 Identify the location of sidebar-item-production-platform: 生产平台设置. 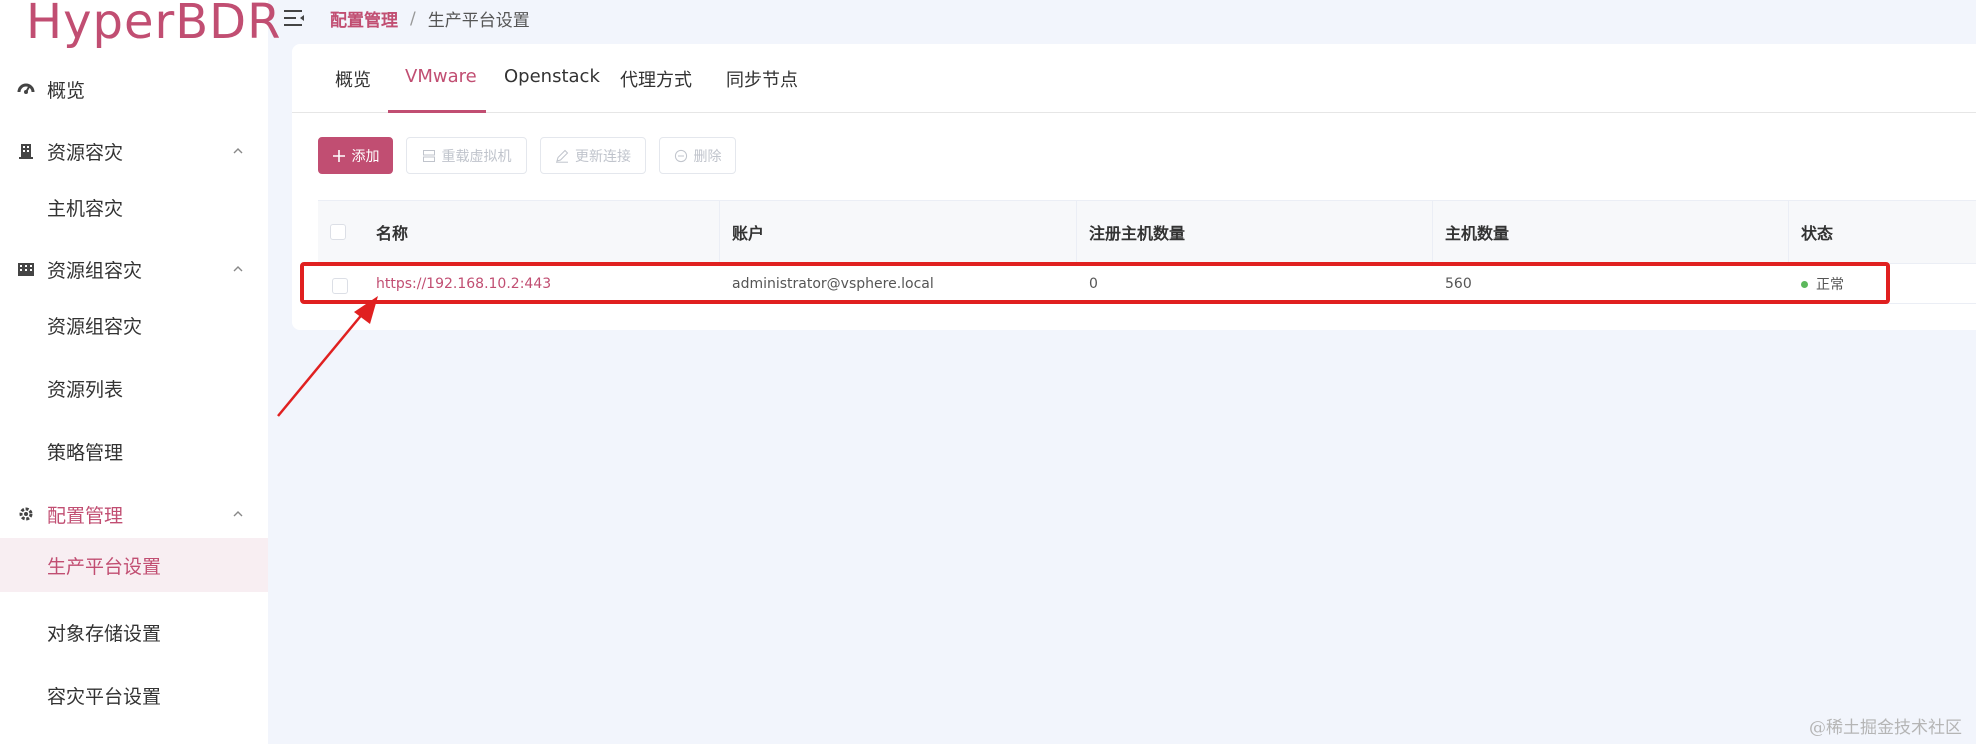
(134, 565).